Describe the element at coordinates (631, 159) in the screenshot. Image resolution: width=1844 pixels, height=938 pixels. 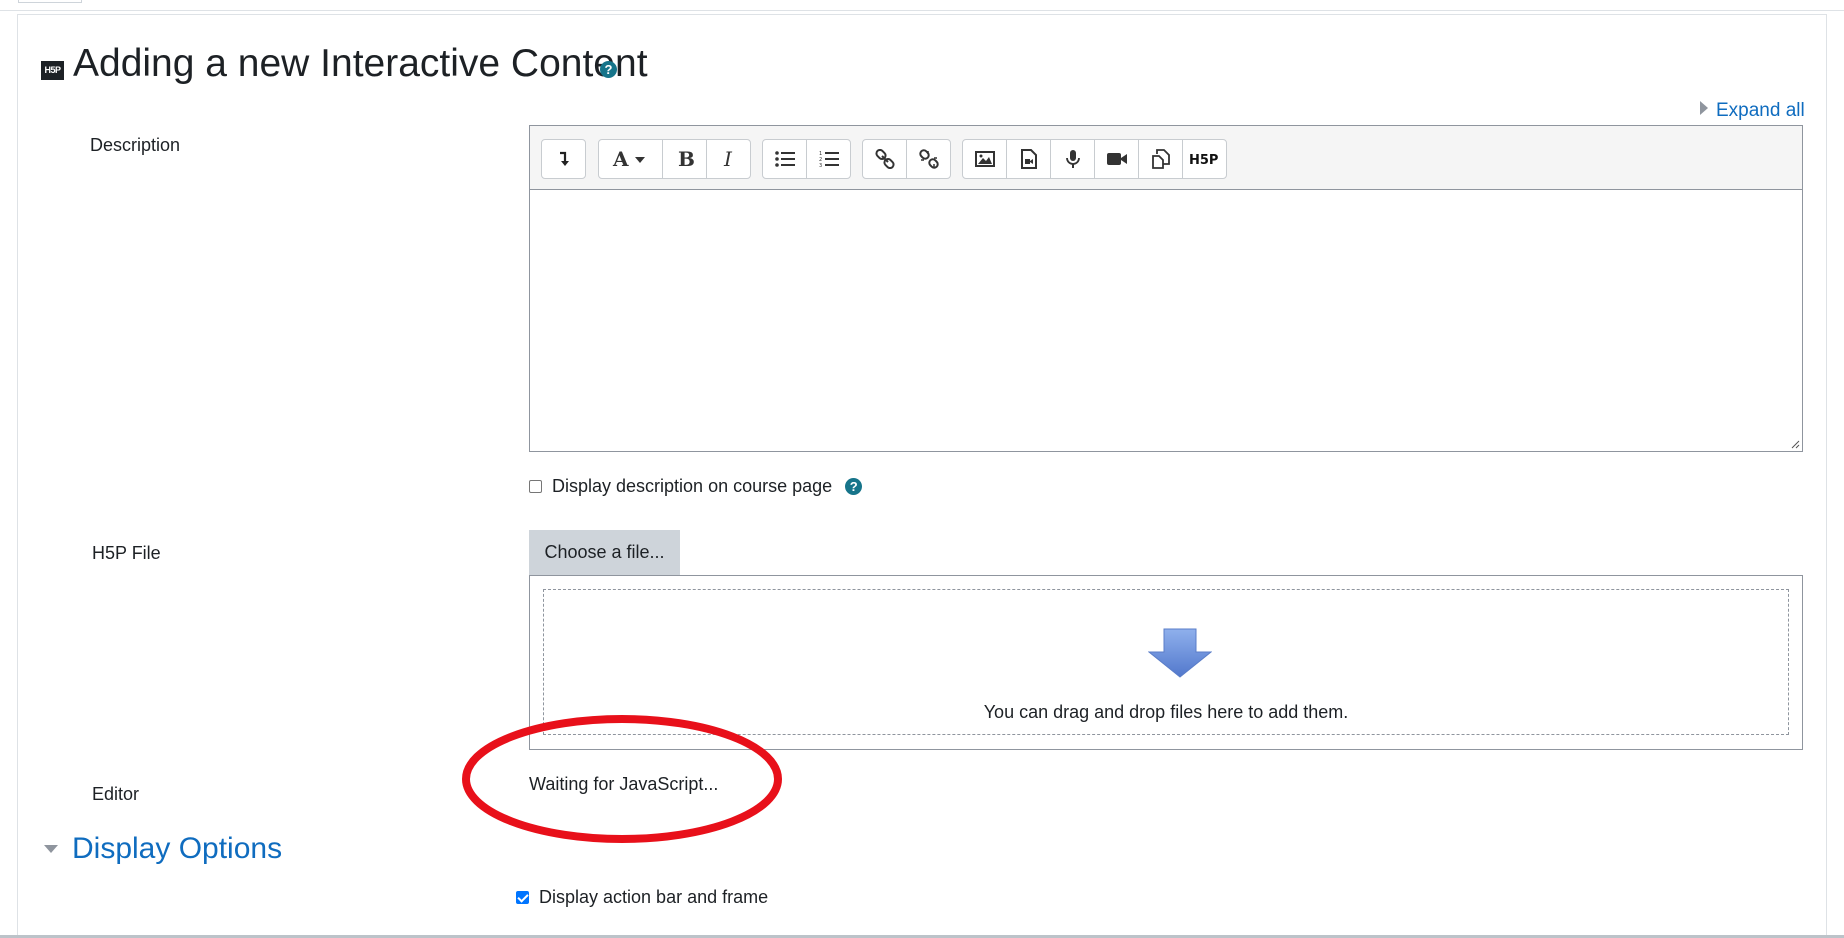
I see `font-style-icon: A` at that location.